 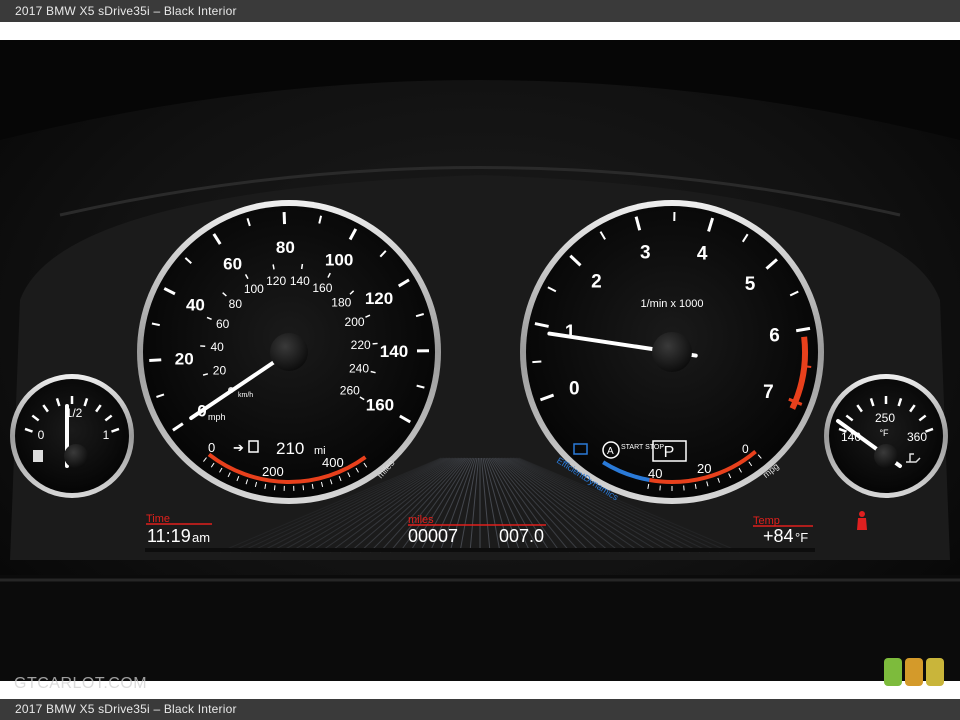 I want to click on temp-hub, so click(x=886, y=456).